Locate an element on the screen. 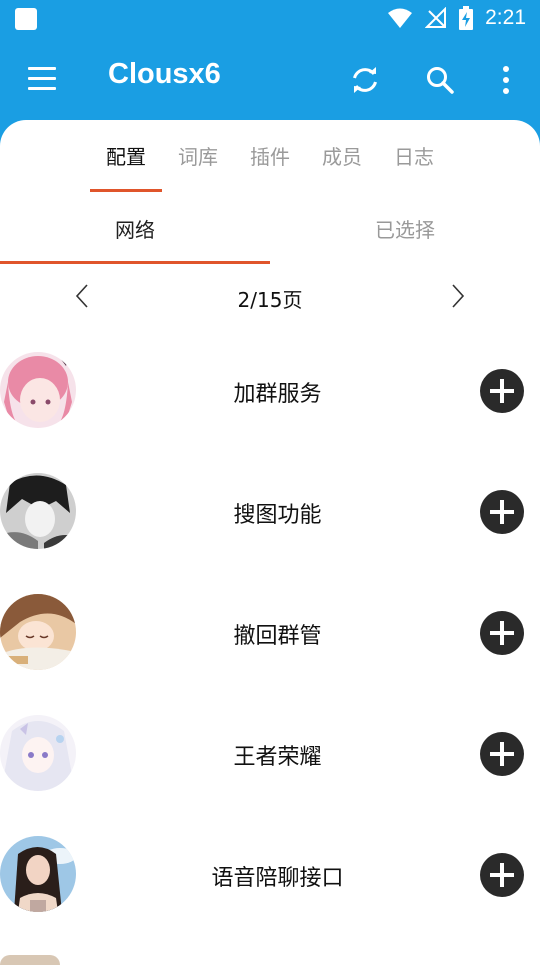 The height and width of the screenshot is (965, 540). tab-config: 配置 is located at coordinates (126, 156).